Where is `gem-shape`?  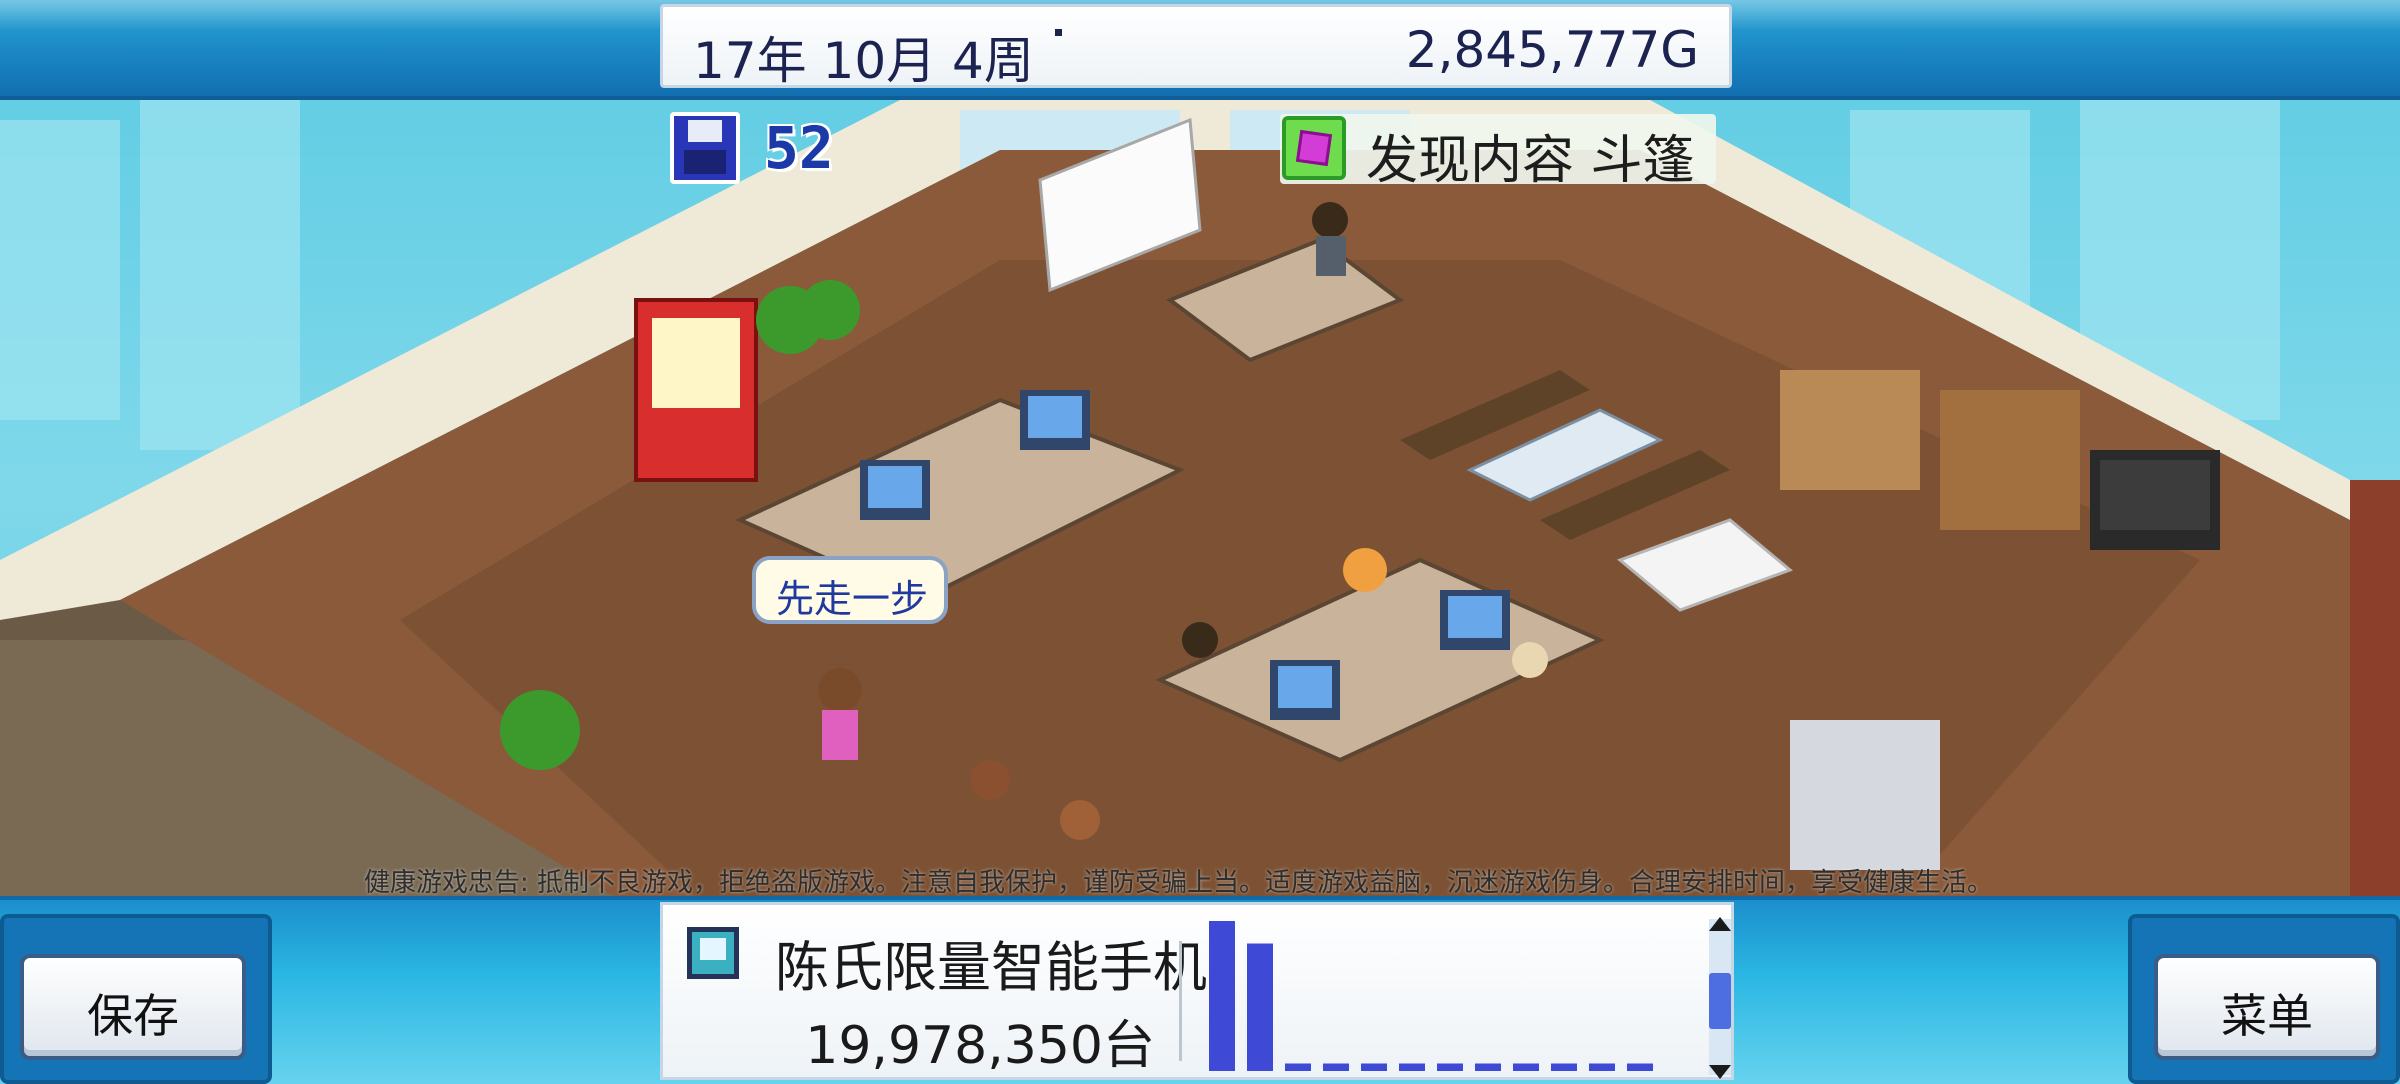 gem-shape is located at coordinates (1314, 148).